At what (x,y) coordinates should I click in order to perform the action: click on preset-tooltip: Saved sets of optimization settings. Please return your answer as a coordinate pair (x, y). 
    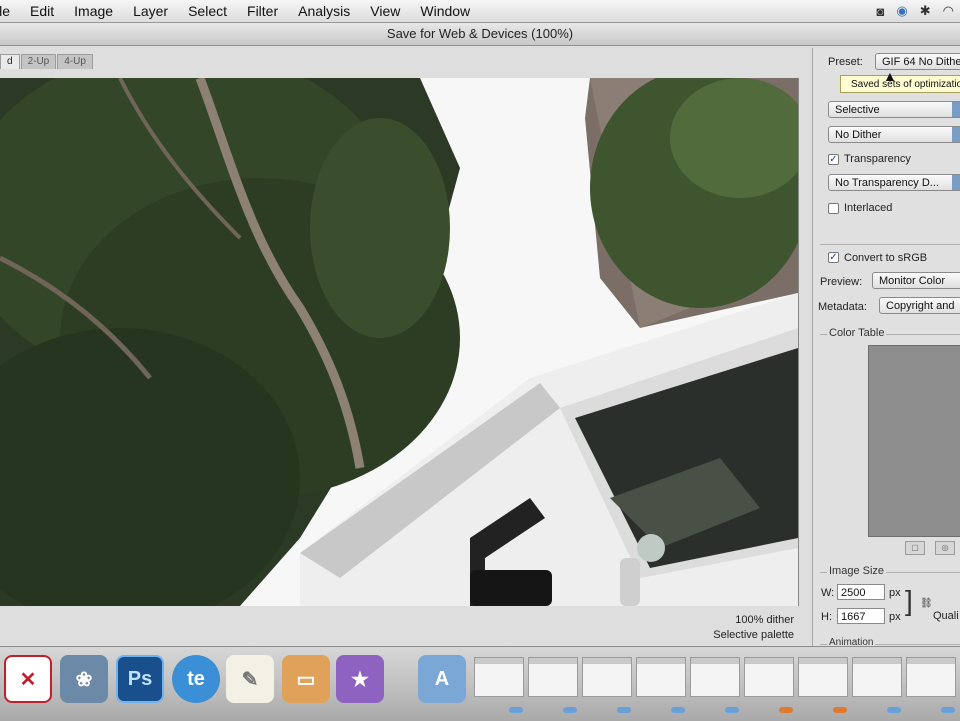
    Looking at the image, I should click on (900, 84).